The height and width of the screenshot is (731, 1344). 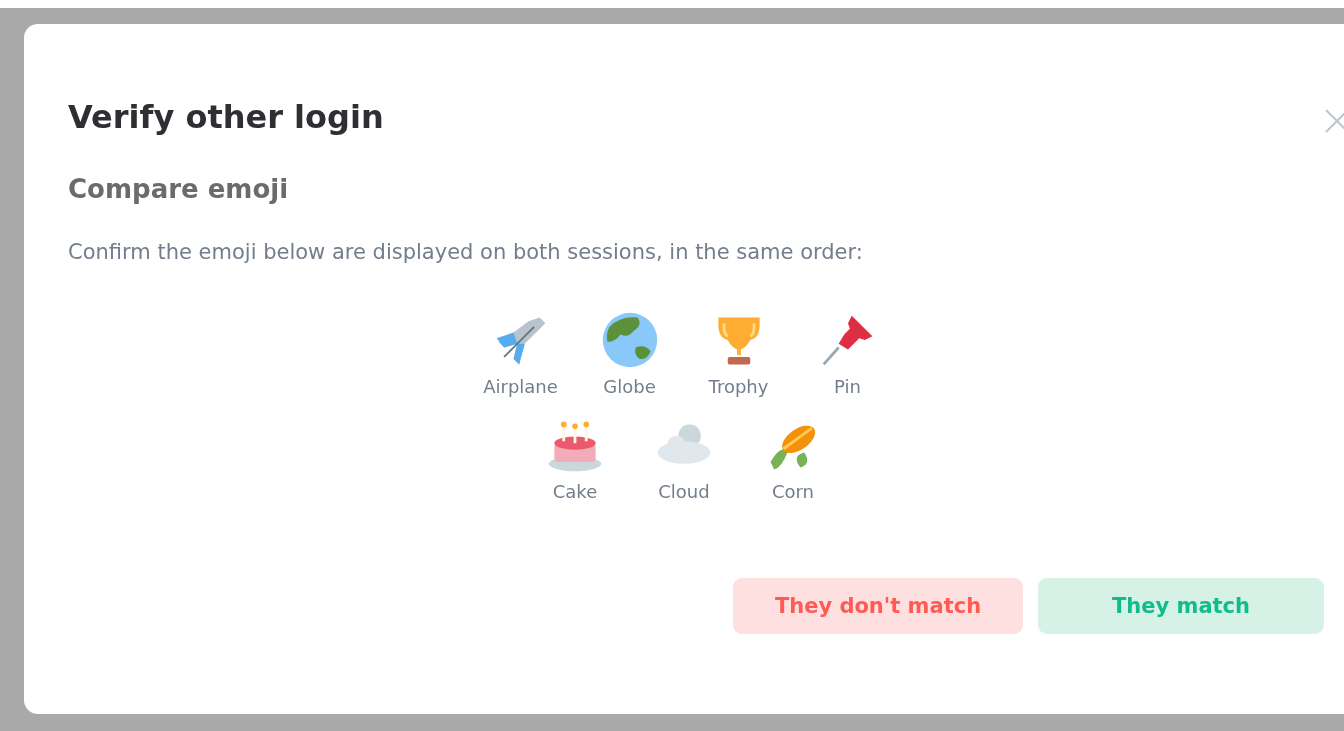 What do you see at coordinates (226, 117) in the screenshot?
I see `dialog-title: Verify other login` at bounding box center [226, 117].